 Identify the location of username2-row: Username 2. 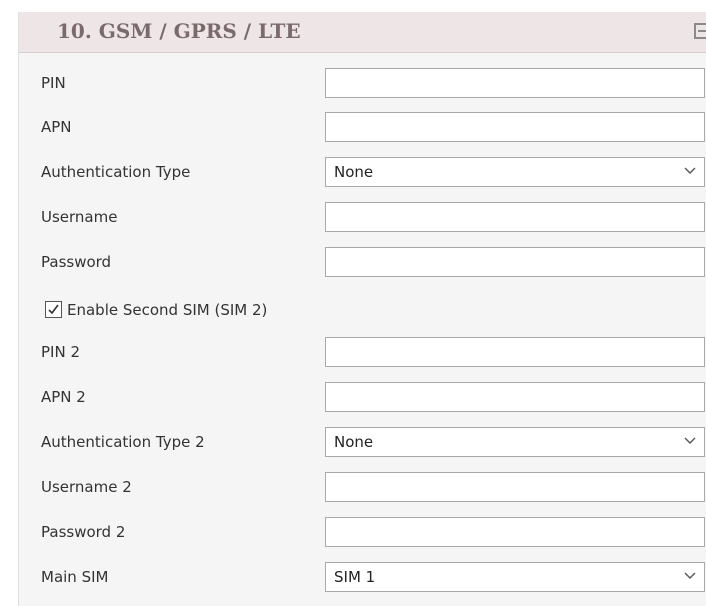
(362, 487).